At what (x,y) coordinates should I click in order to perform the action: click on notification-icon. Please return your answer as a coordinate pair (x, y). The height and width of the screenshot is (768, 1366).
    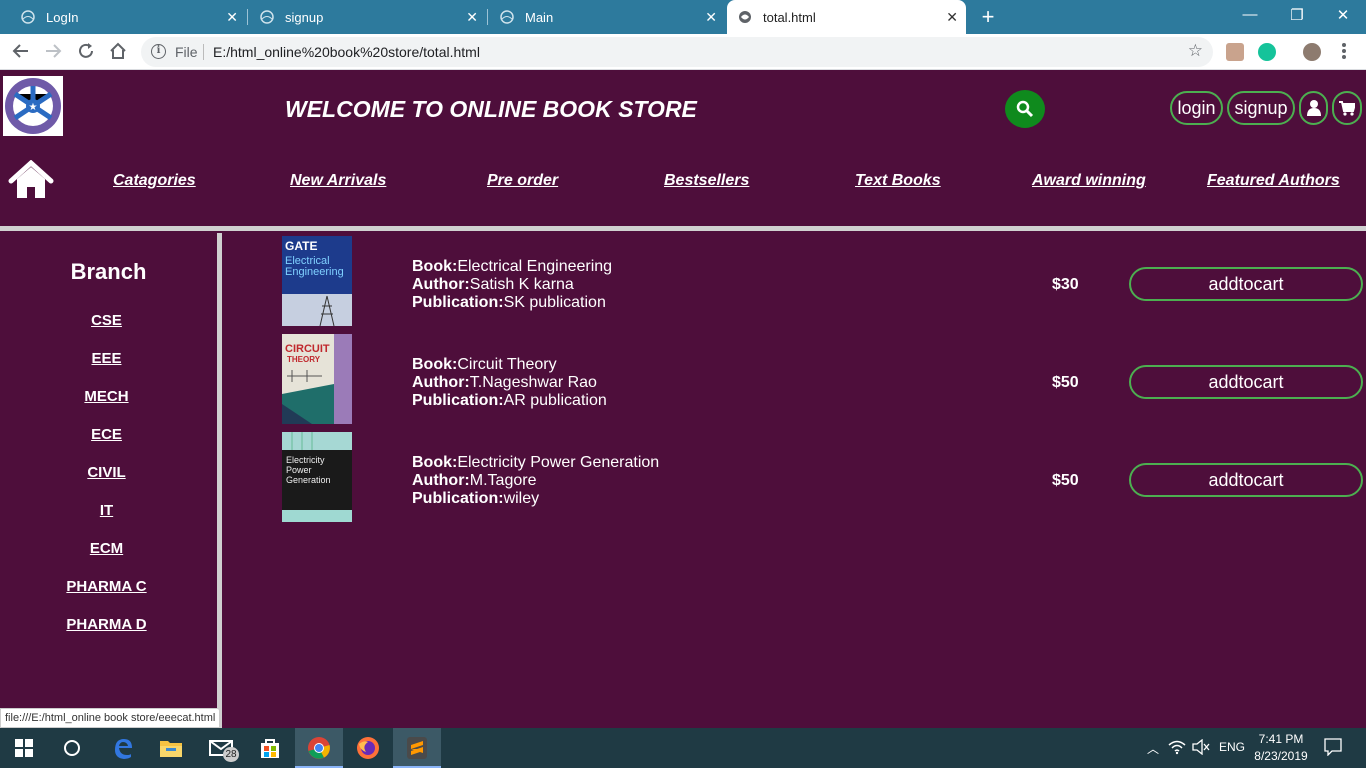
    Looking at the image, I should click on (1333, 747).